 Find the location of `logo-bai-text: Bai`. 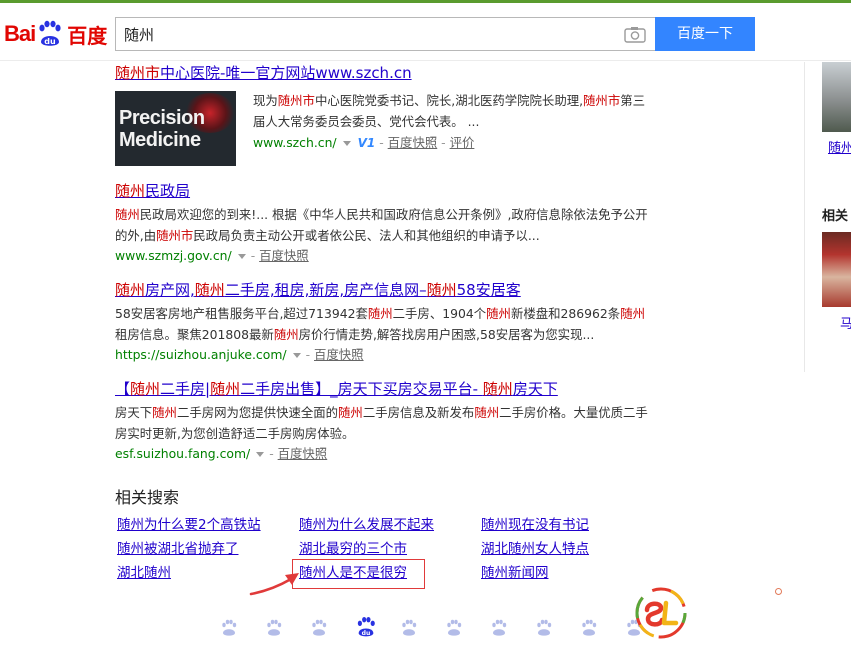

logo-bai-text: Bai is located at coordinates (20, 33).